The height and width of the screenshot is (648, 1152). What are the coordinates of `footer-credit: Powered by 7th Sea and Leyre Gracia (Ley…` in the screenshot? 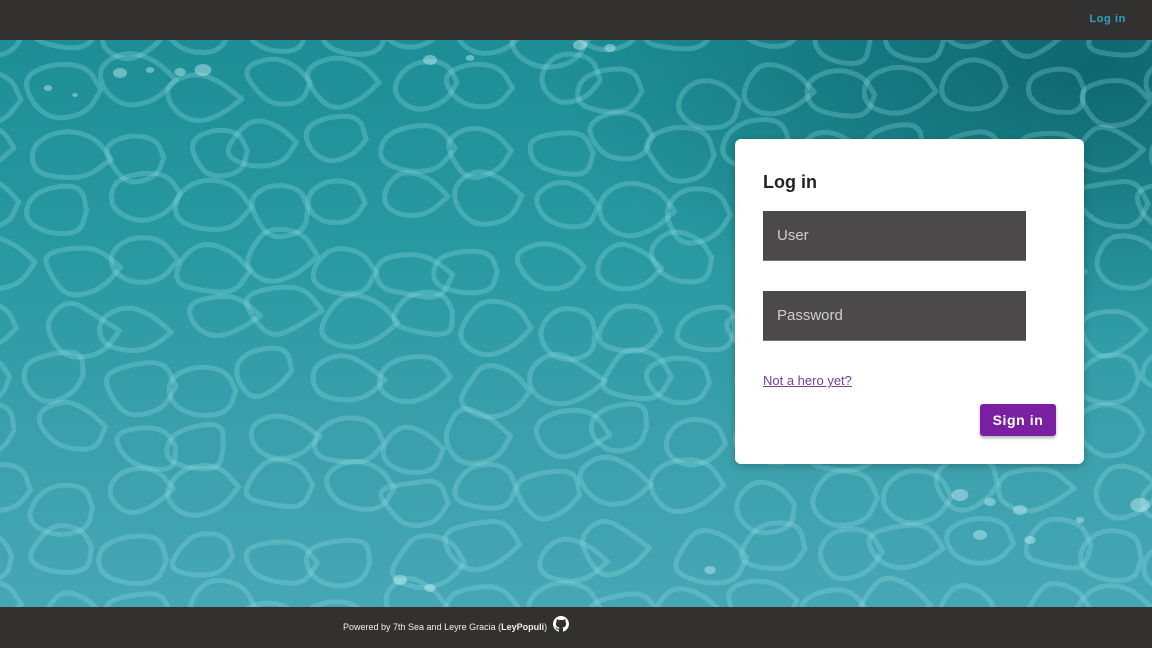 It's located at (445, 627).